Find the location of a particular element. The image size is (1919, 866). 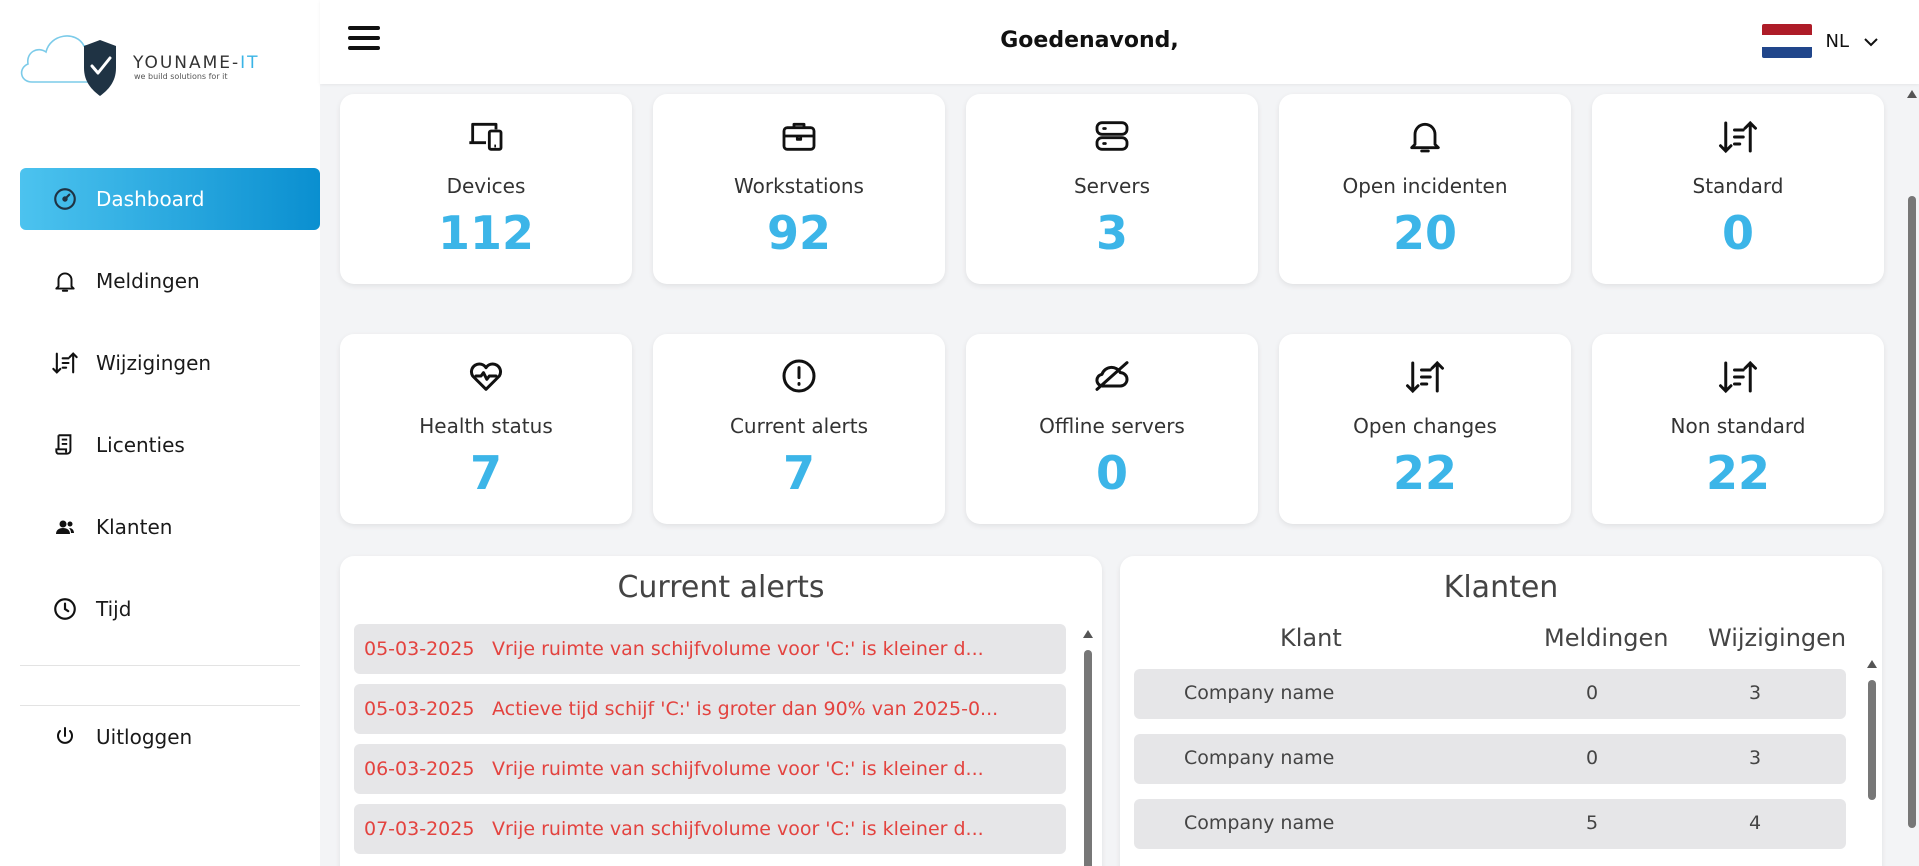

stat-card-current-alerts: Current alerts 7 is located at coordinates (799, 429).